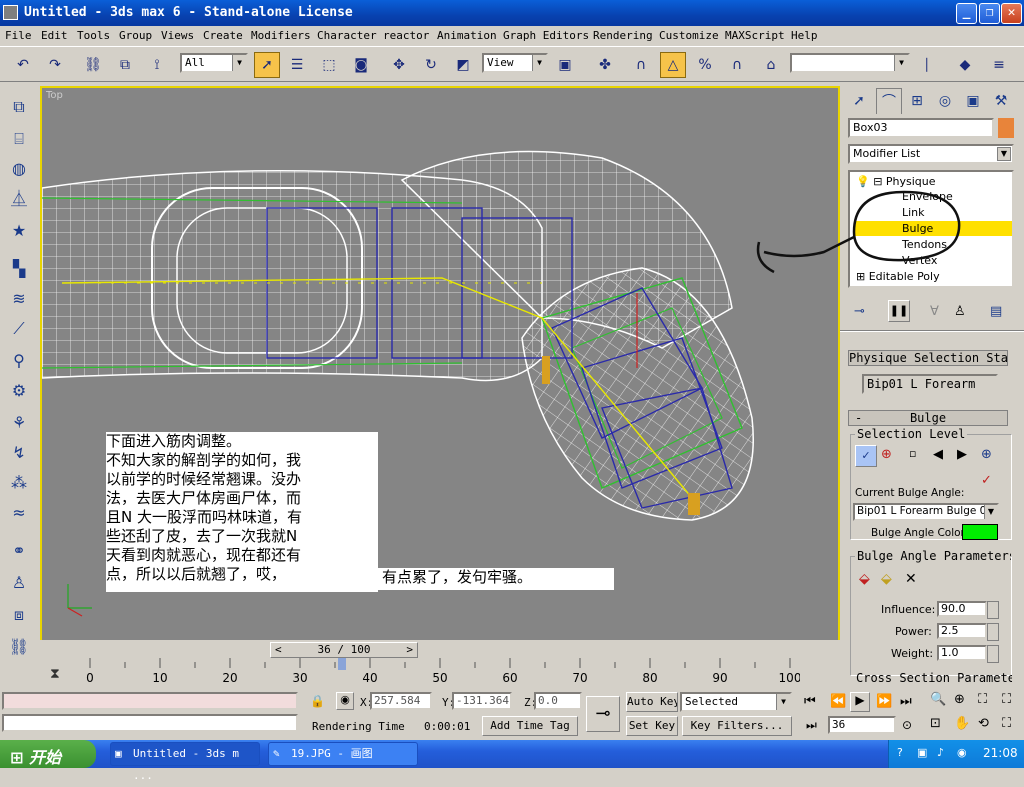 The width and height of the screenshot is (1024, 787). I want to click on select-bulge-icon: ⊕, so click(886, 454).